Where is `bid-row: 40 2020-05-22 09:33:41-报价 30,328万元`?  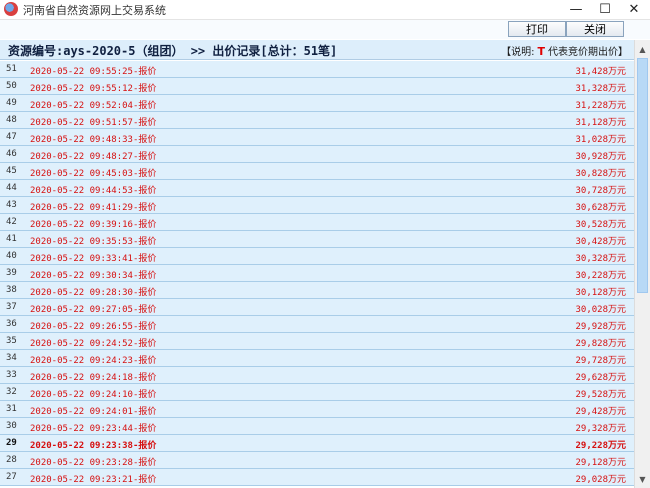
bid-row: 40 2020-05-22 09:33:41-报价 30,328万元 is located at coordinates (317, 256).